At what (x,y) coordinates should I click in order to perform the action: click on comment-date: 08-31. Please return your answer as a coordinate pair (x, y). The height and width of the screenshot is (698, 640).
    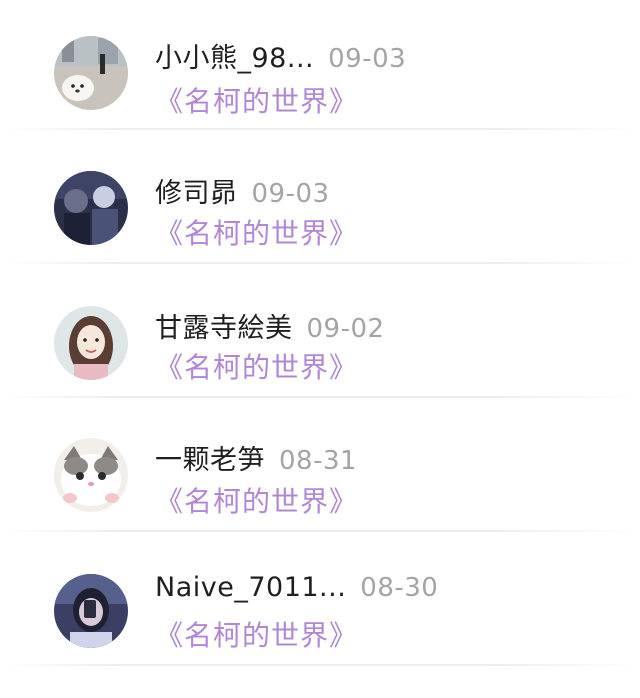
    Looking at the image, I should click on (318, 461).